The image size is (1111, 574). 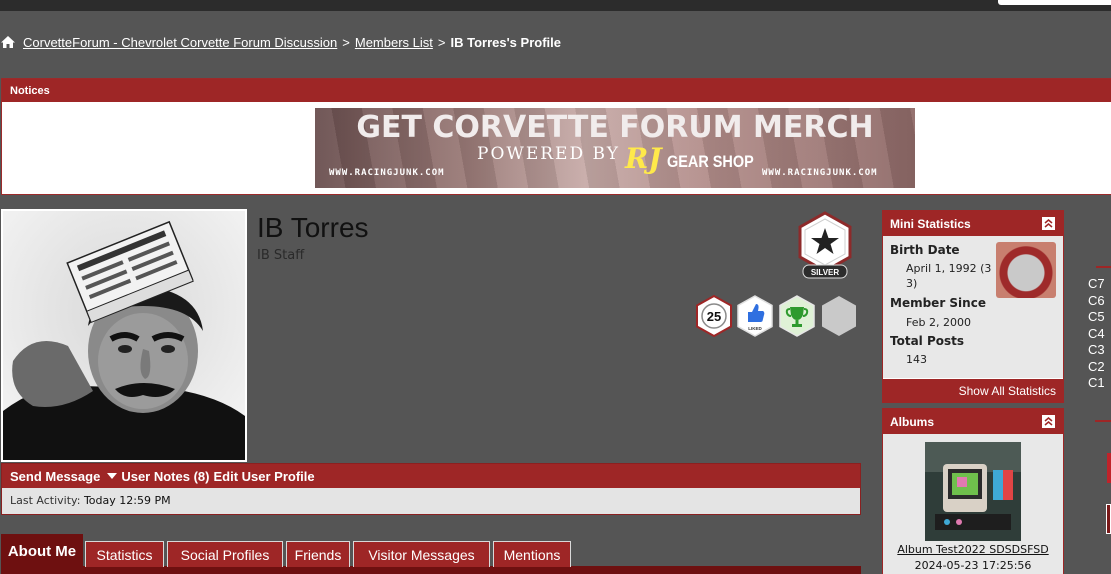 I want to click on liked-achievement-icon: LIKED, so click(x=755, y=316).